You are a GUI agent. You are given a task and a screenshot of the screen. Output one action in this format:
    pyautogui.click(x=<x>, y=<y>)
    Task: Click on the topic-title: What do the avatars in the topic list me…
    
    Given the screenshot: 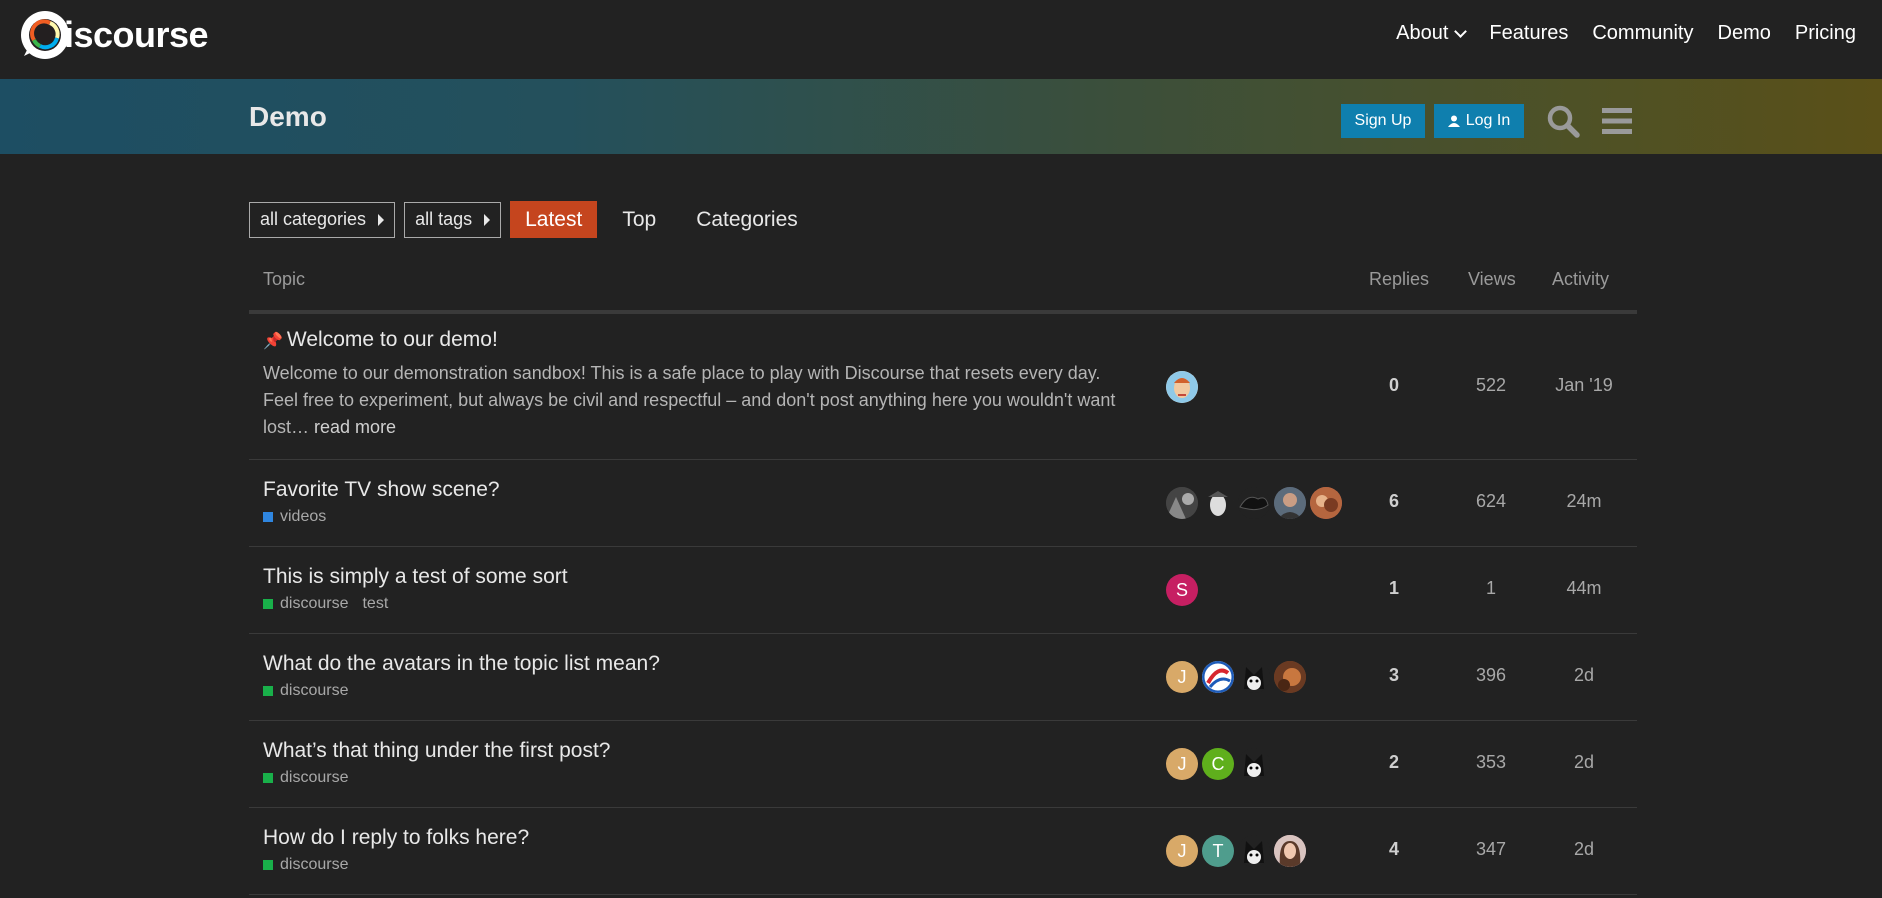 What is the action you would take?
    pyautogui.click(x=461, y=664)
    